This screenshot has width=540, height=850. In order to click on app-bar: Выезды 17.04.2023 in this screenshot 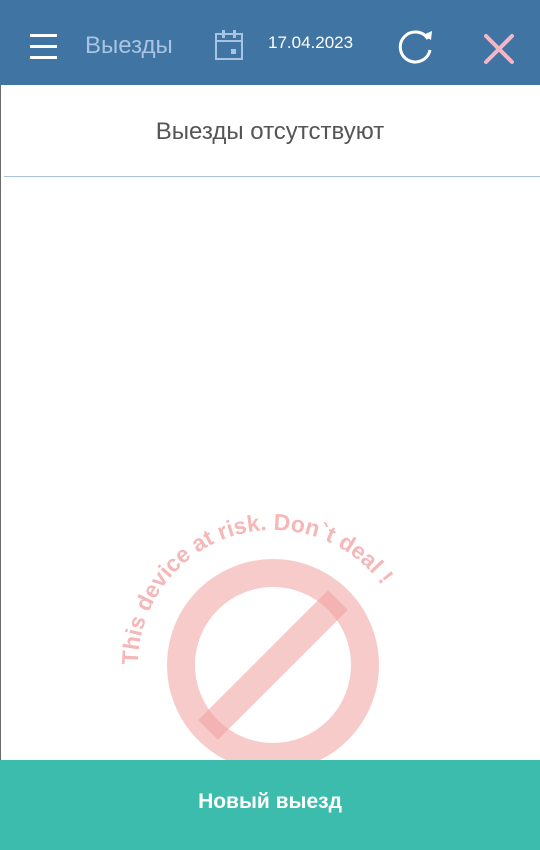, I will do `click(270, 42)`.